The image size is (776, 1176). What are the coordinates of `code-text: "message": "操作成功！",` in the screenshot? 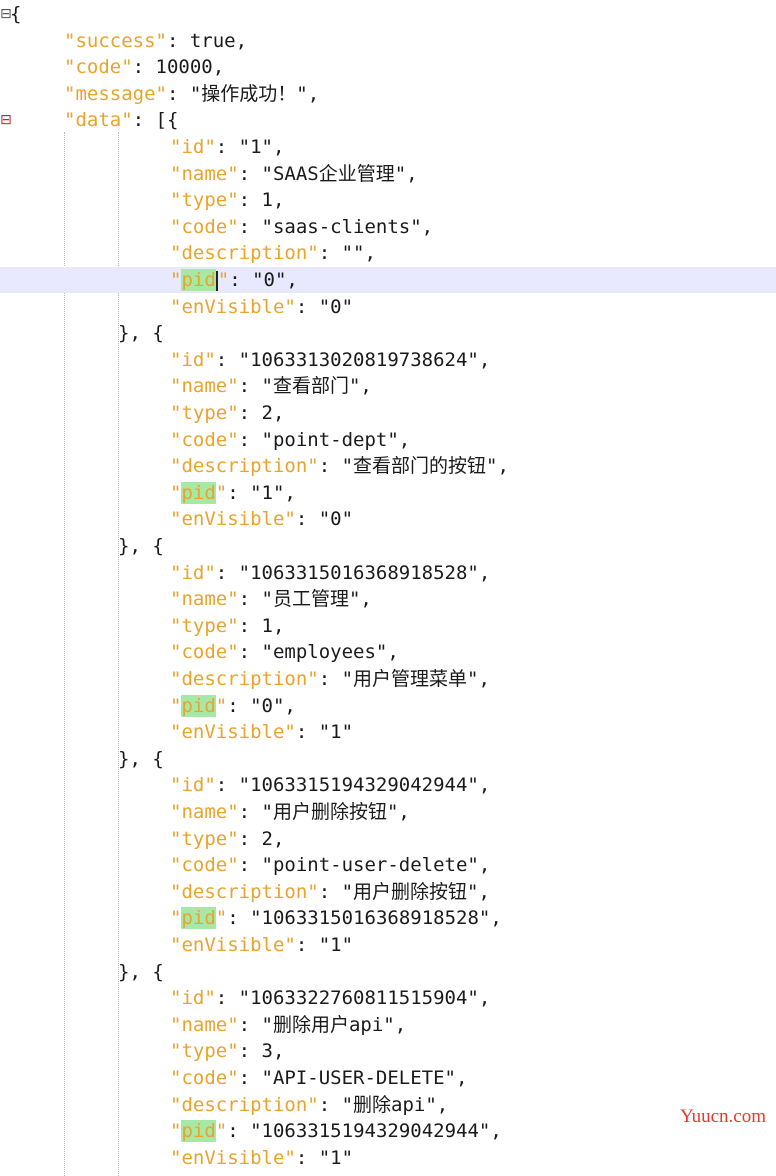 It's located at (191, 94).